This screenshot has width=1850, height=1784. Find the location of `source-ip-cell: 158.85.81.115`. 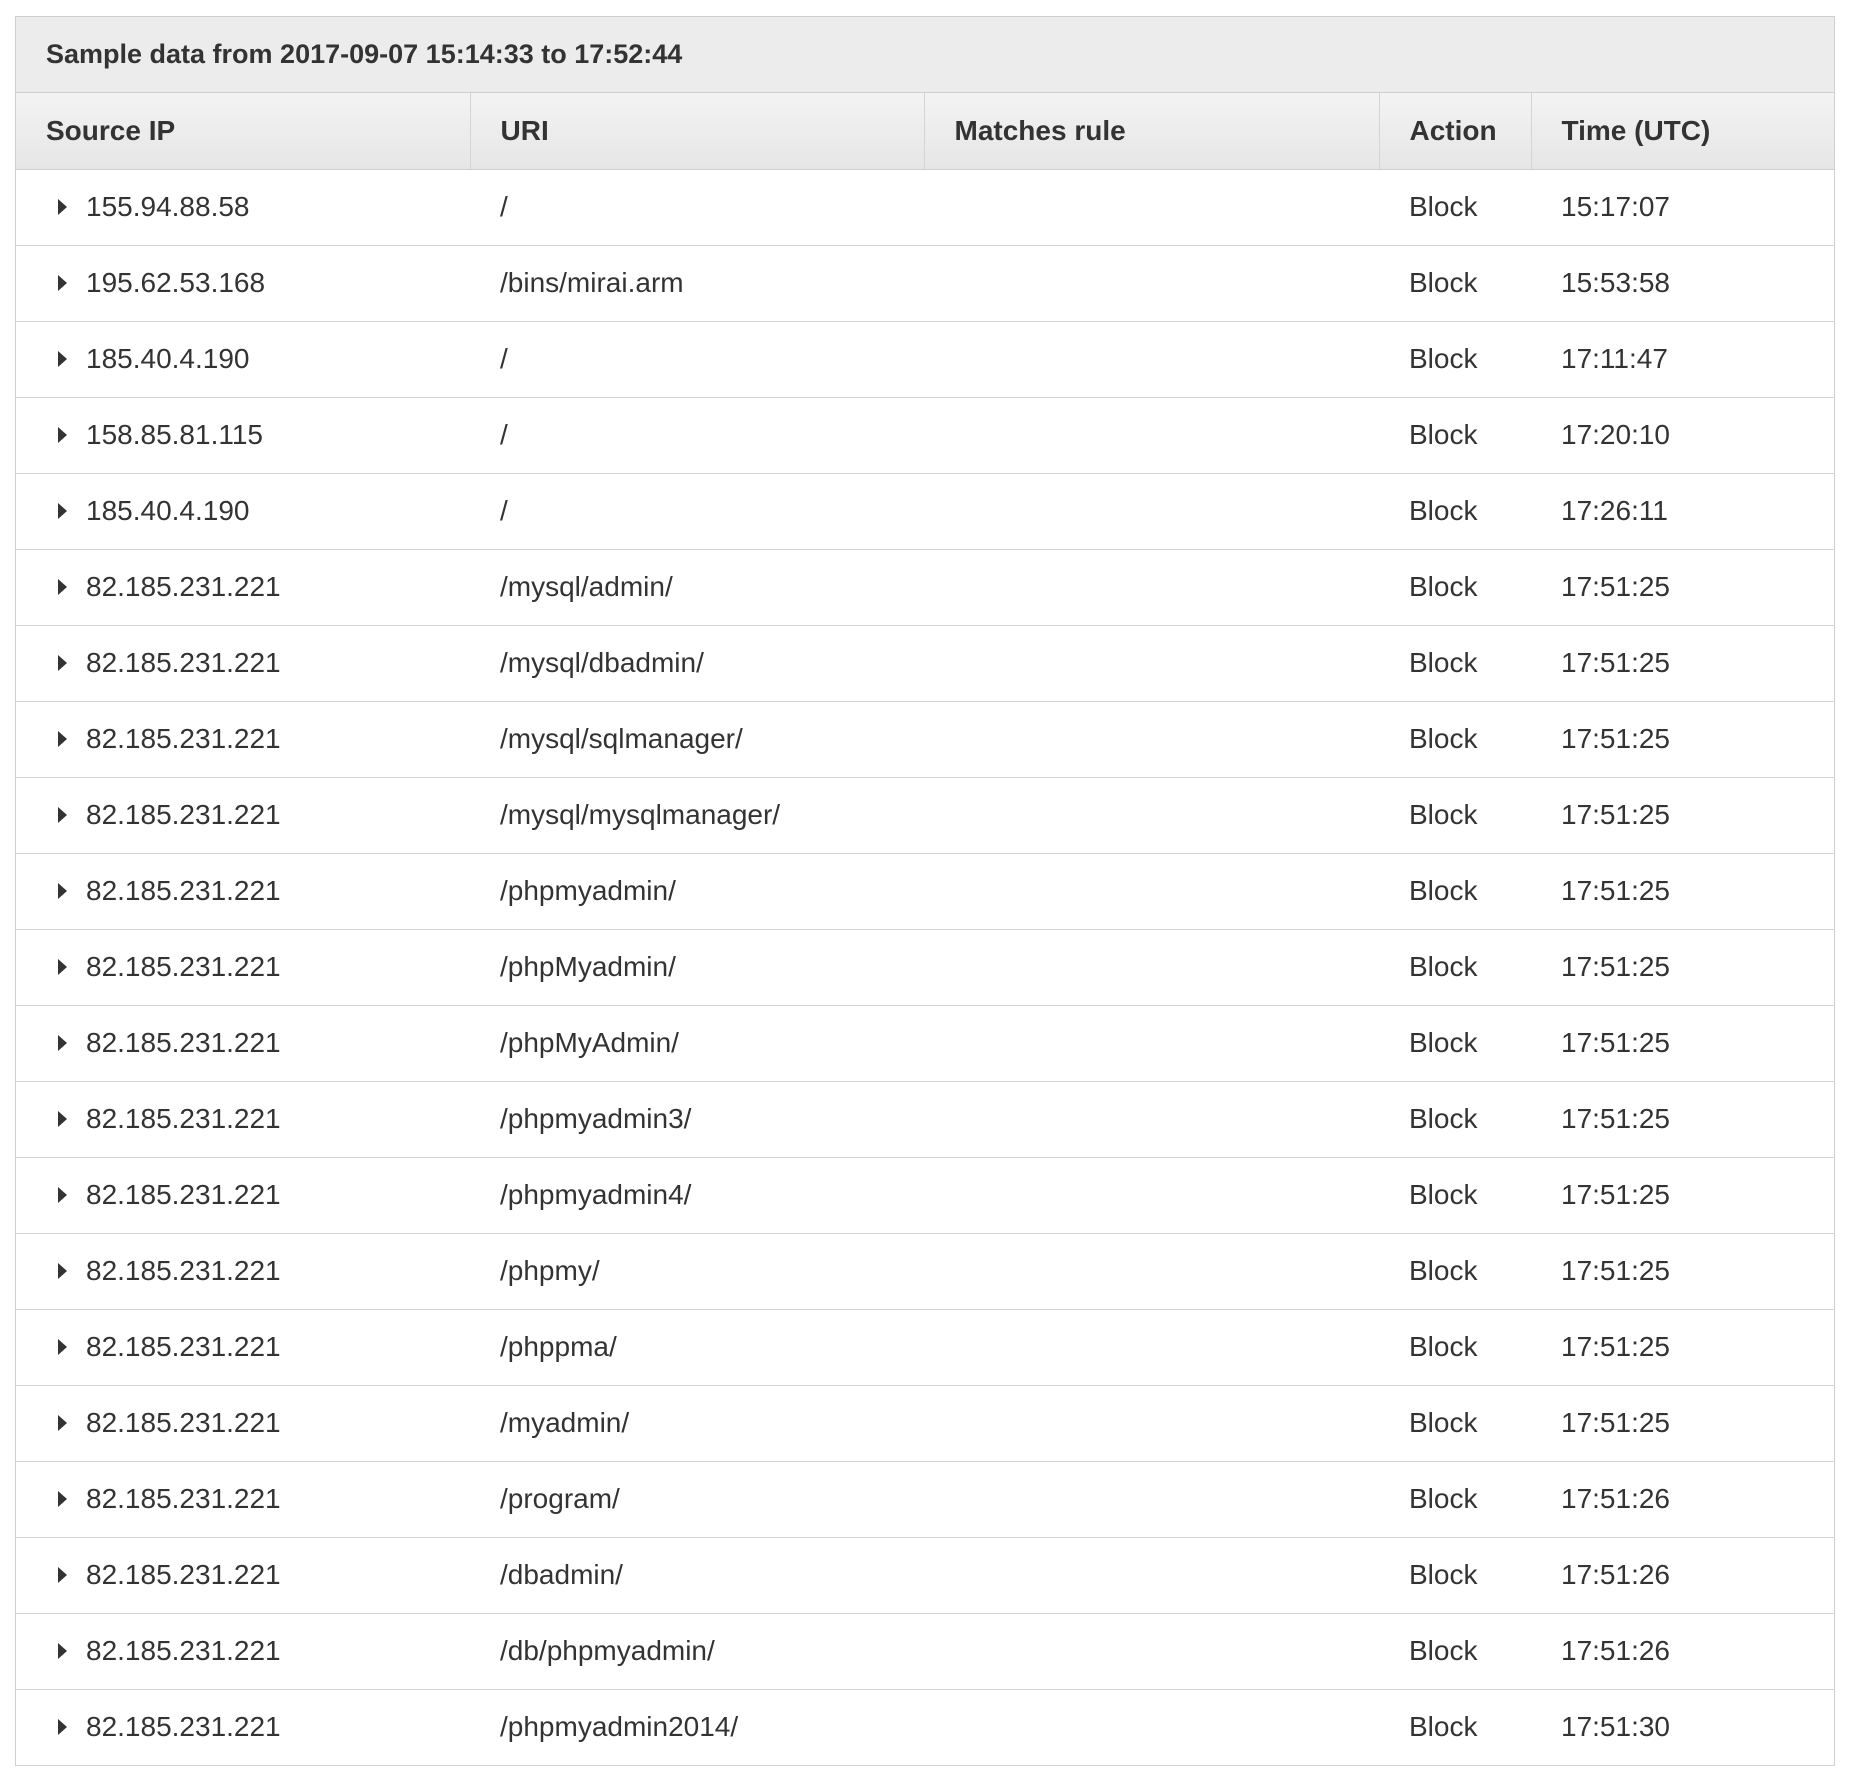

source-ip-cell: 158.85.81.115 is located at coordinates (243, 435).